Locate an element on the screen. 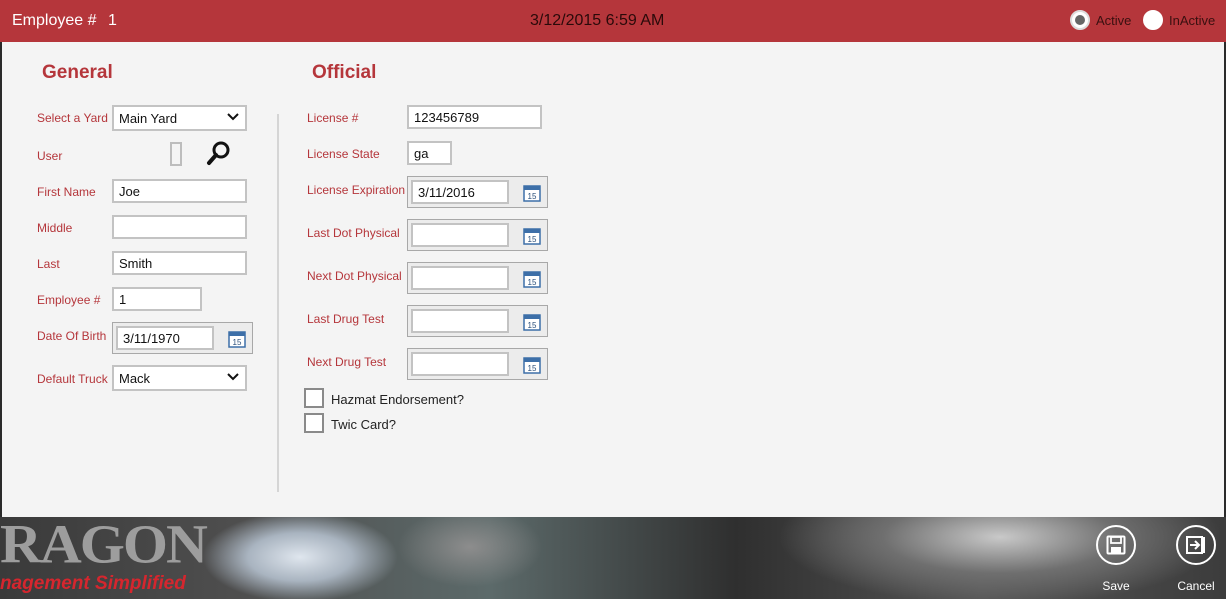  license-number-input is located at coordinates (474, 117).